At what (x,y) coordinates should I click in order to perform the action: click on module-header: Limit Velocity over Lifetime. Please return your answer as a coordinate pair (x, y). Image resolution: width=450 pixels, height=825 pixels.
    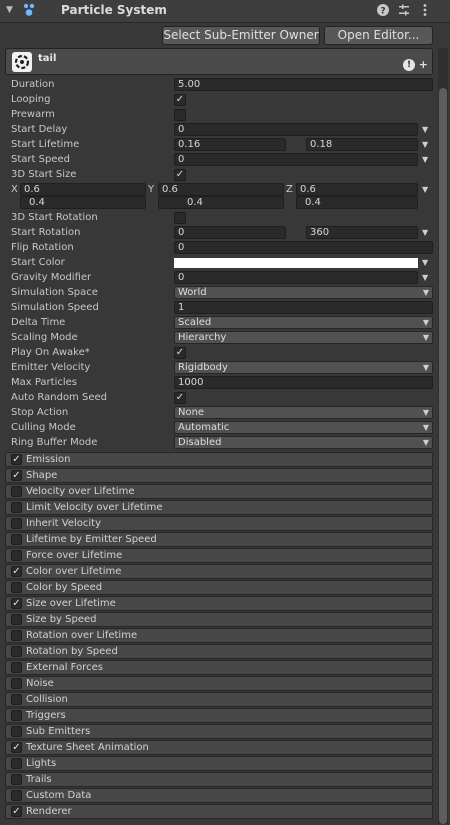
    Looking at the image, I should click on (219, 507).